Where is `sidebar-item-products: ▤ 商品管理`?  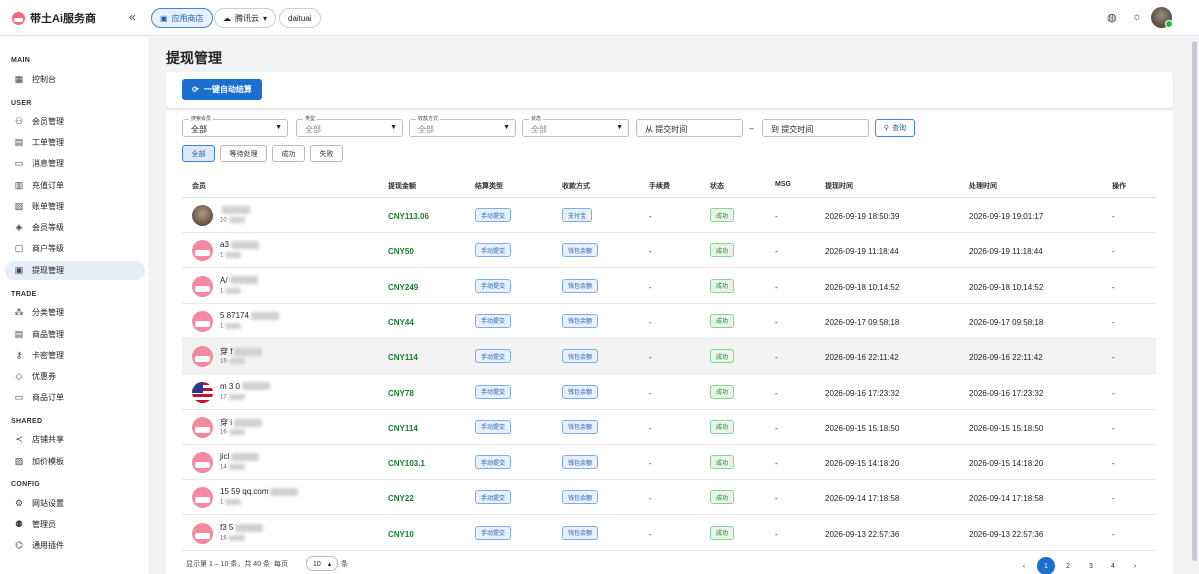
sidebar-item-products: ▤ 商品管理 is located at coordinates (75, 334).